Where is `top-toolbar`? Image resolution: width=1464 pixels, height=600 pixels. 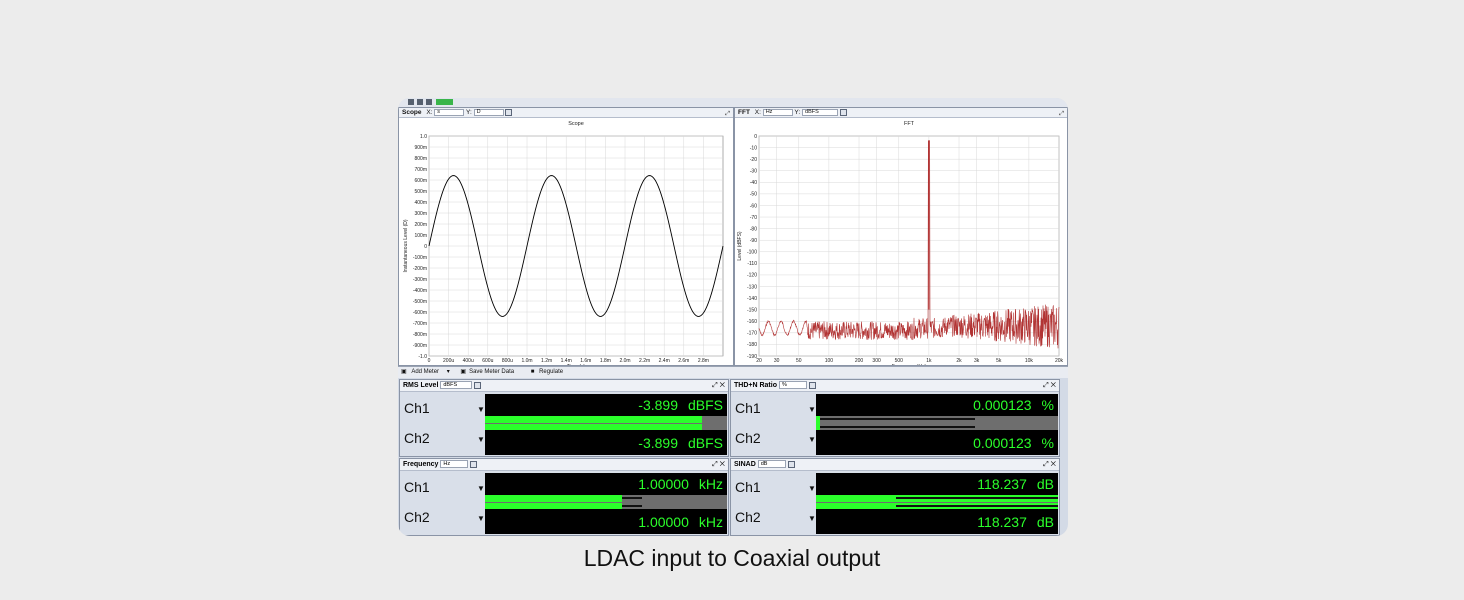
top-toolbar is located at coordinates (733, 102).